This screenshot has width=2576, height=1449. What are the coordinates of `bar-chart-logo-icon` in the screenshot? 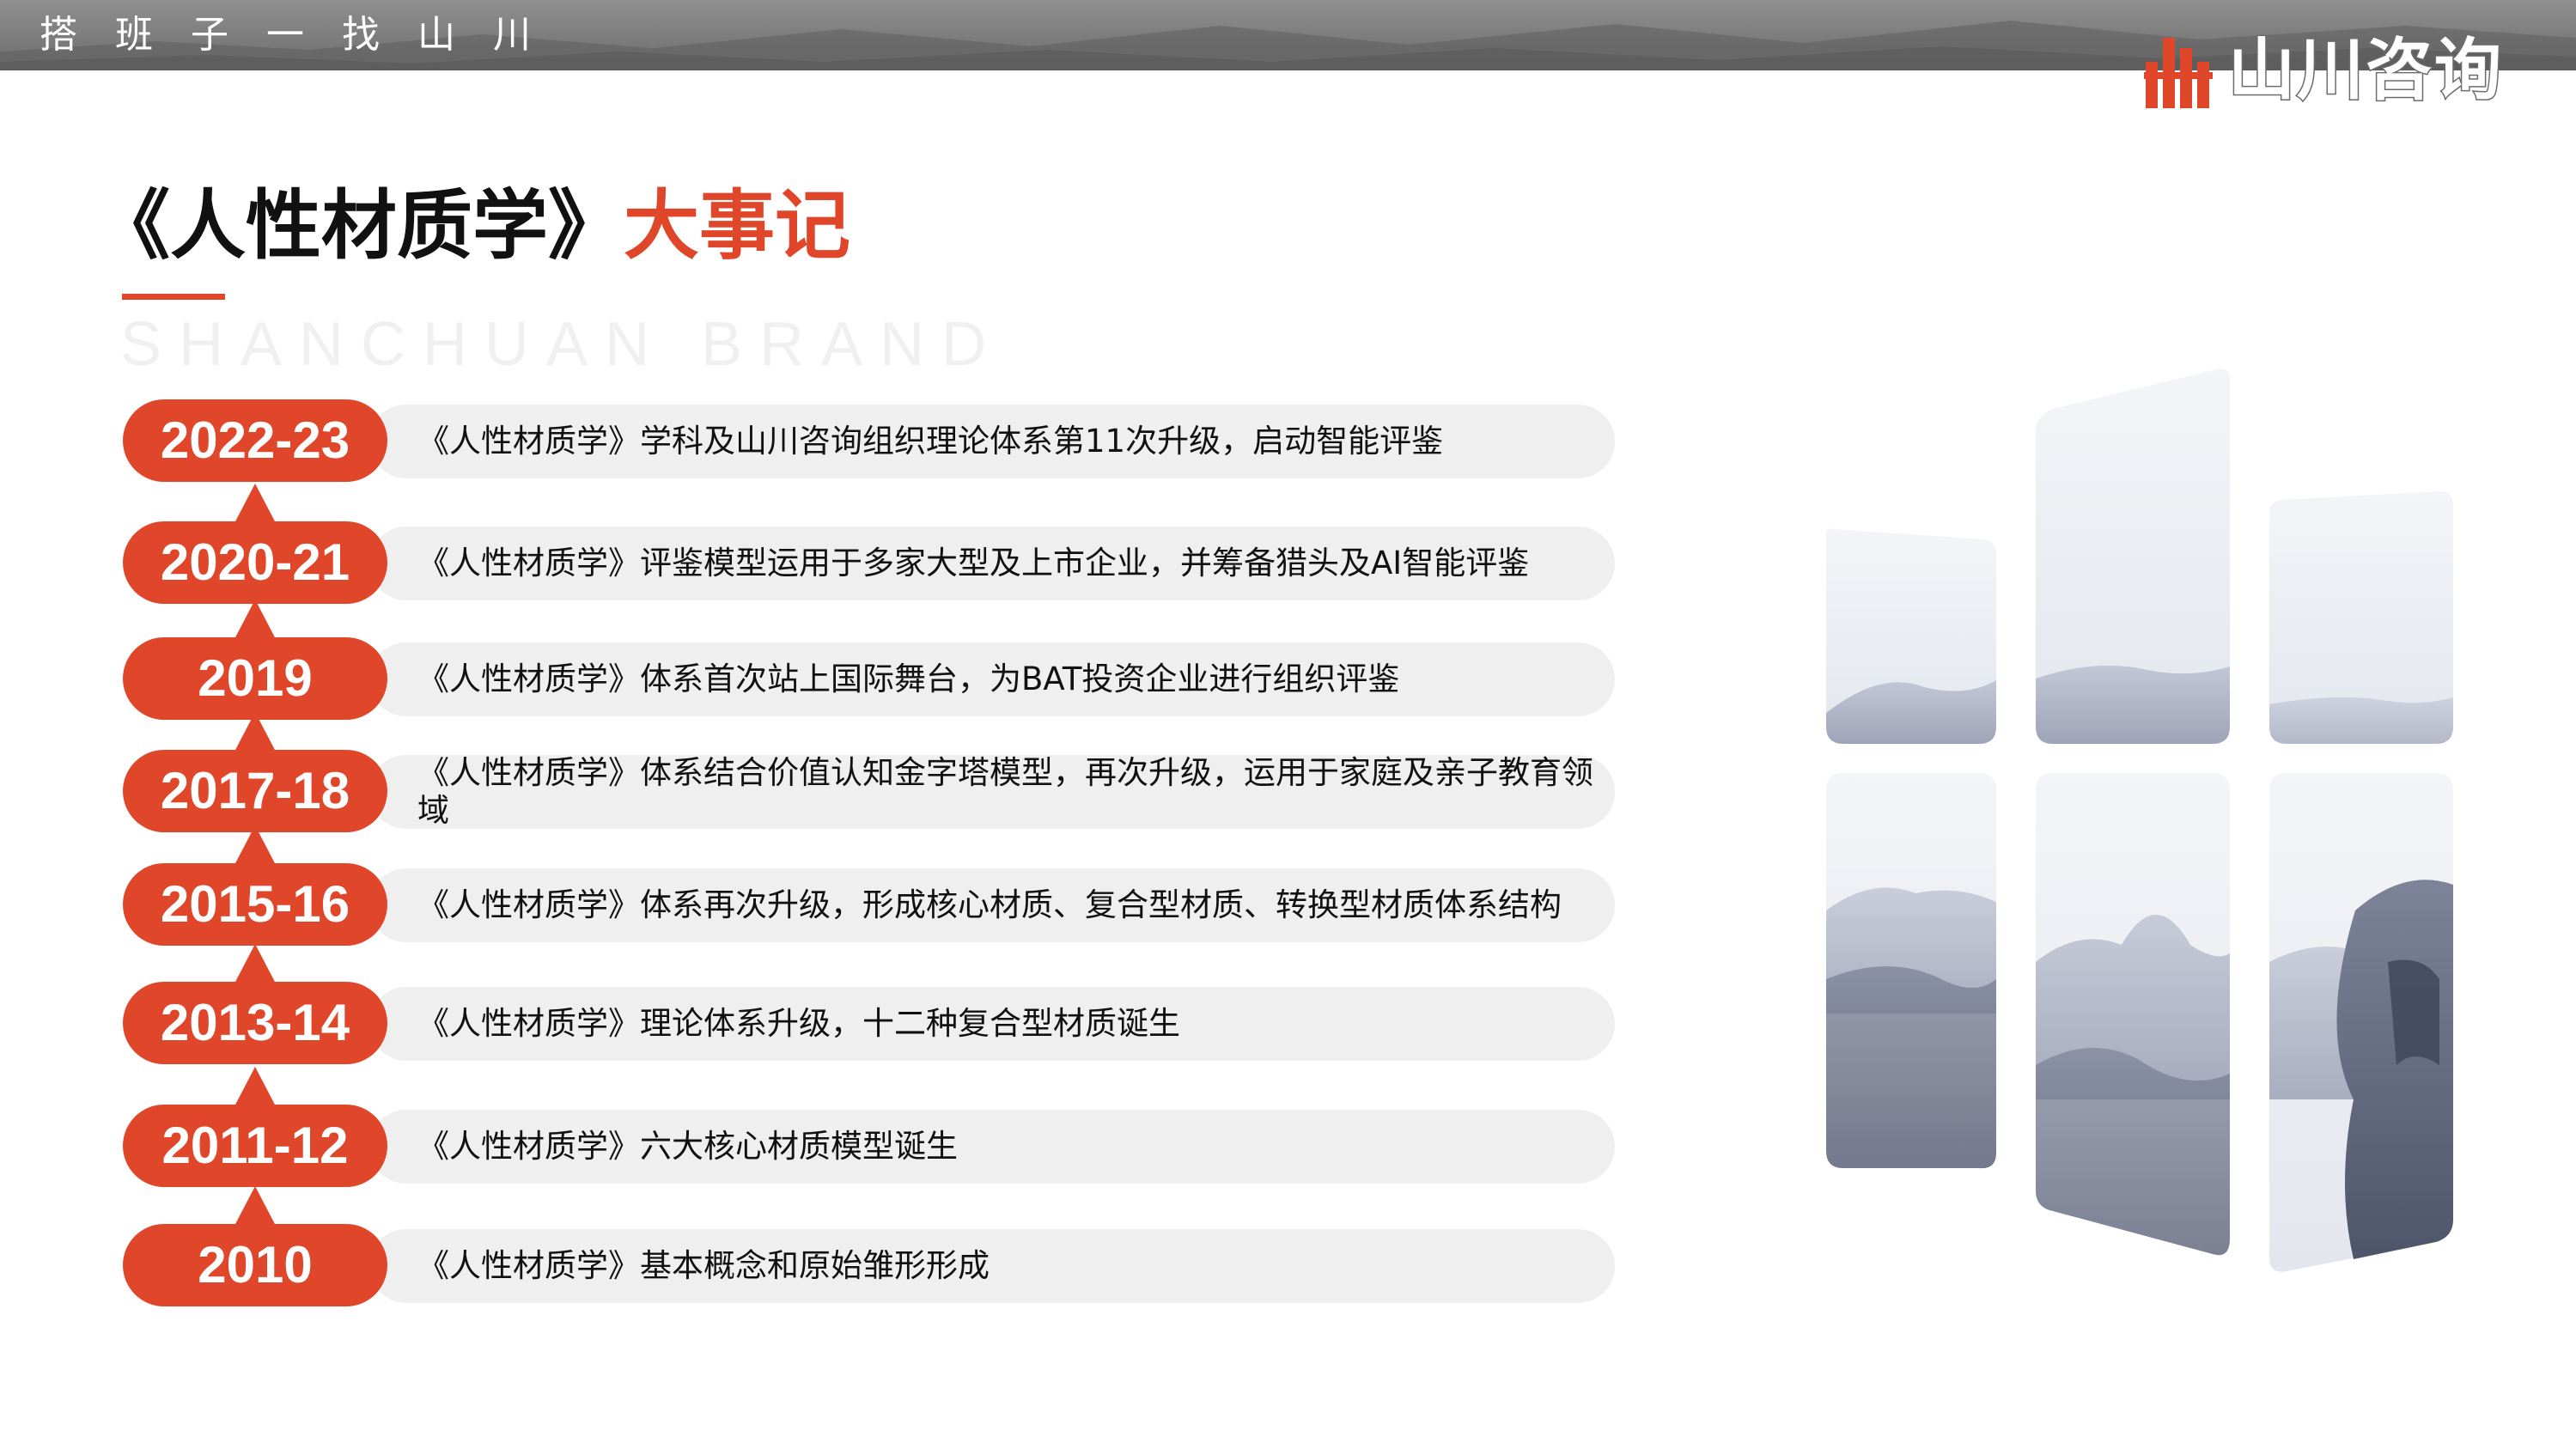 It's located at (2178, 73).